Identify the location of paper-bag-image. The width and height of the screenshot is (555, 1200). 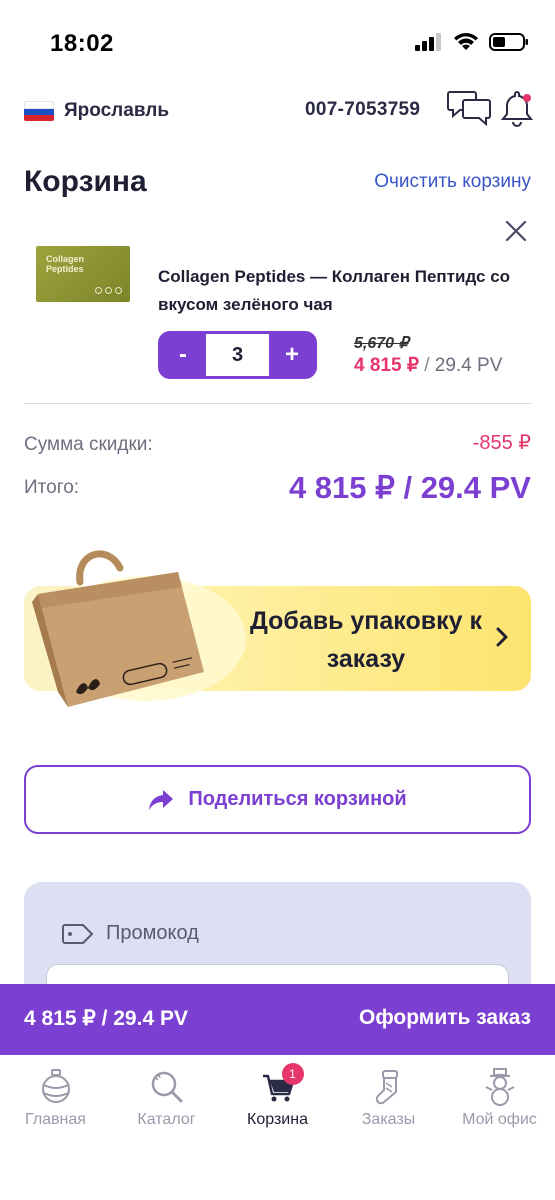
(118, 628).